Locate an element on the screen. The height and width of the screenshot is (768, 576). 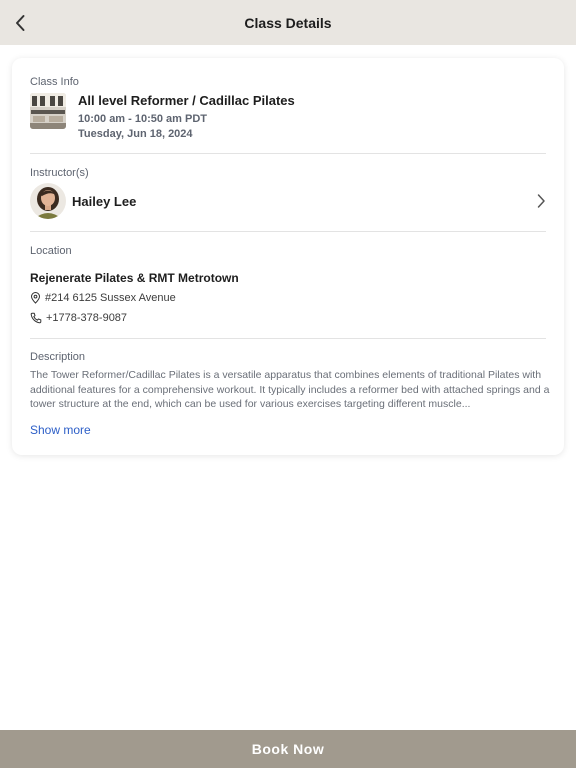
header-bar: Class Details is located at coordinates (288, 22).